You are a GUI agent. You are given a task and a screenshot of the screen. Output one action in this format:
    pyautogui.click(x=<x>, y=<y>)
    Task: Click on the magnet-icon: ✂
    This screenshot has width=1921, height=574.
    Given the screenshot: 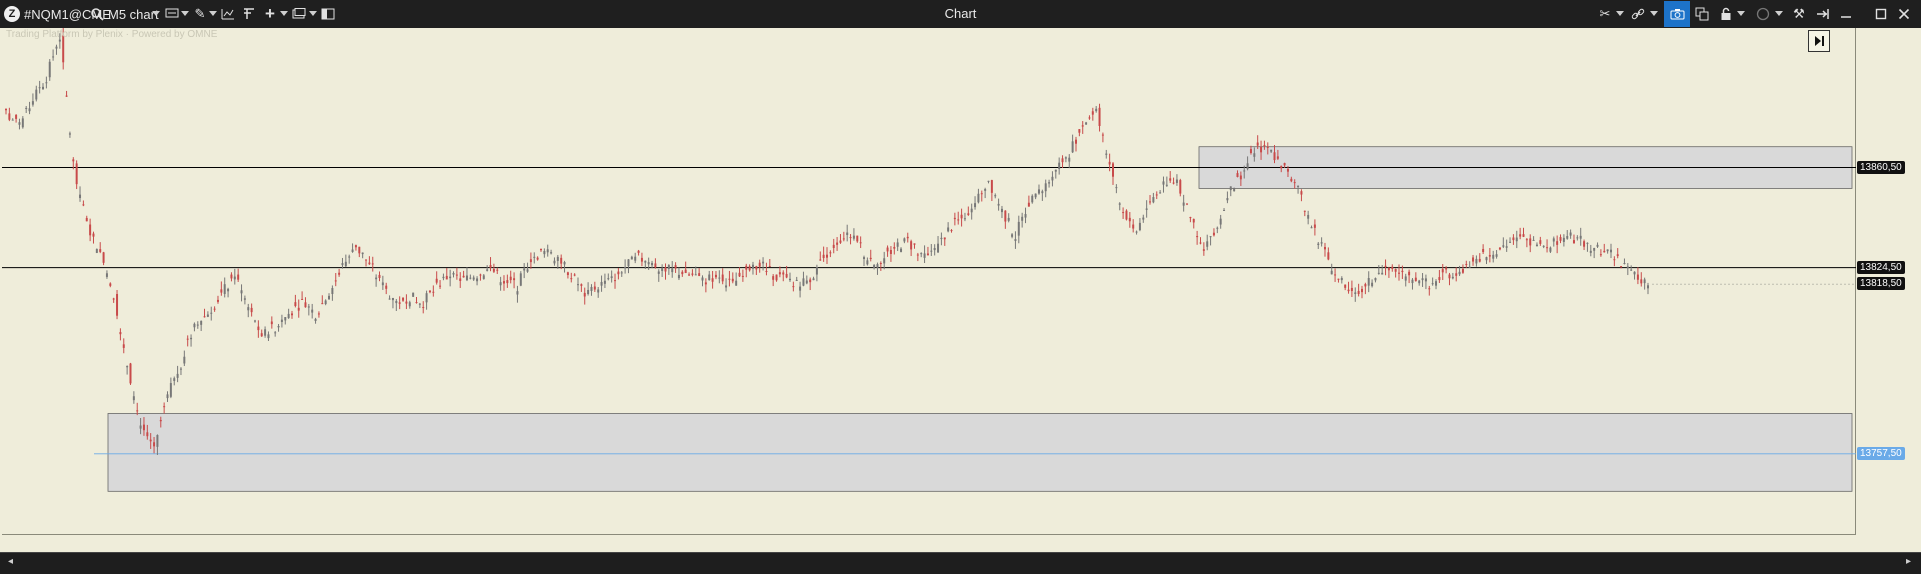 What is the action you would take?
    pyautogui.click(x=1605, y=14)
    